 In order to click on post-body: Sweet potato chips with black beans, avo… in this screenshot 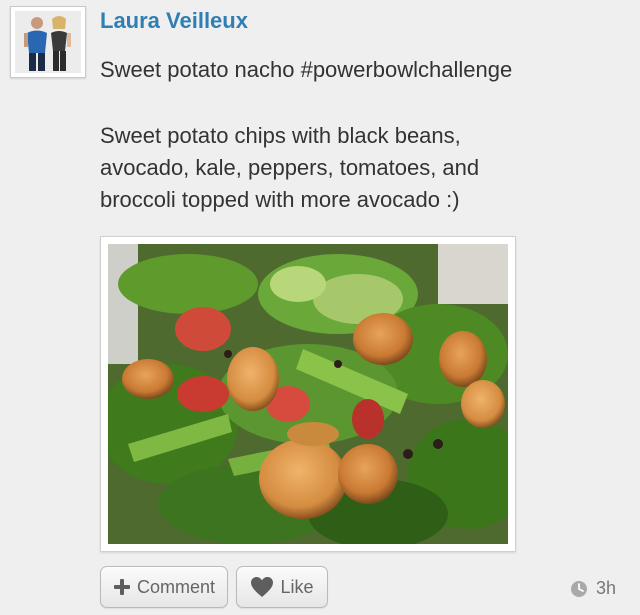, I will do `click(360, 168)`.